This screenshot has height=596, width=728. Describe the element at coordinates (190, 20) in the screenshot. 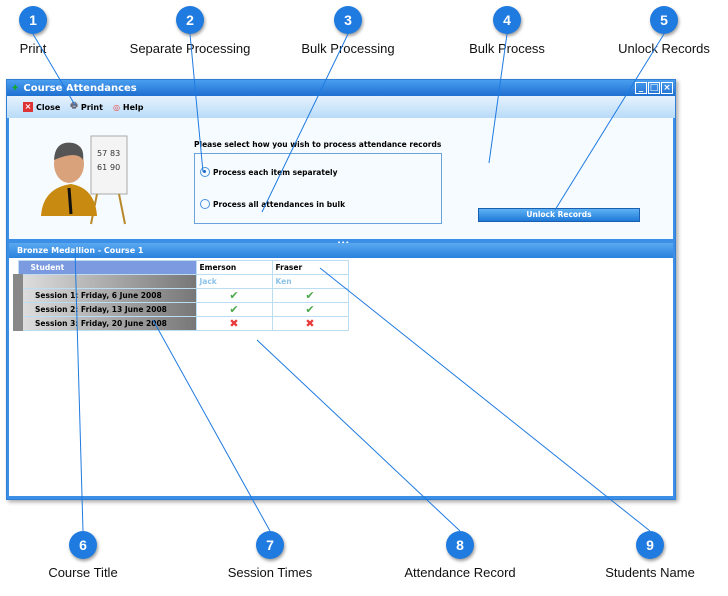

I see `callout-2: 2` at that location.